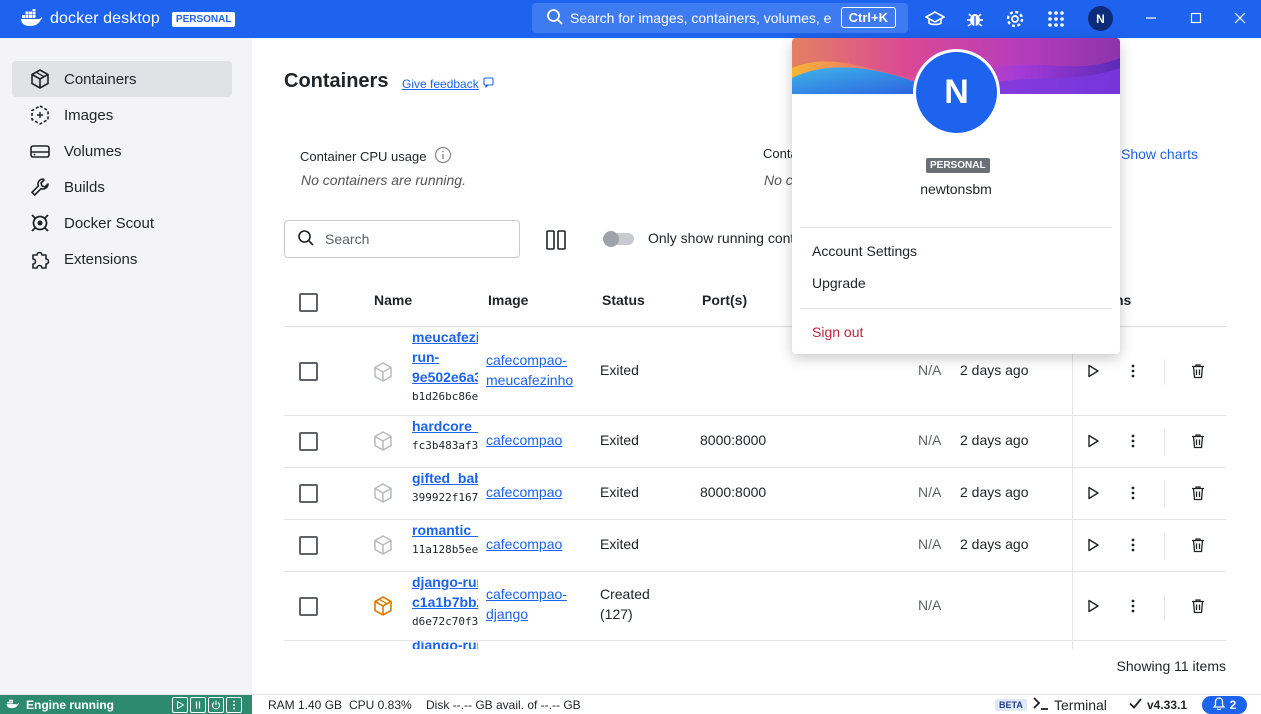  Describe the element at coordinates (122, 223) in the screenshot. I see `sidebar-item-docker-scout: Docker Scout` at that location.